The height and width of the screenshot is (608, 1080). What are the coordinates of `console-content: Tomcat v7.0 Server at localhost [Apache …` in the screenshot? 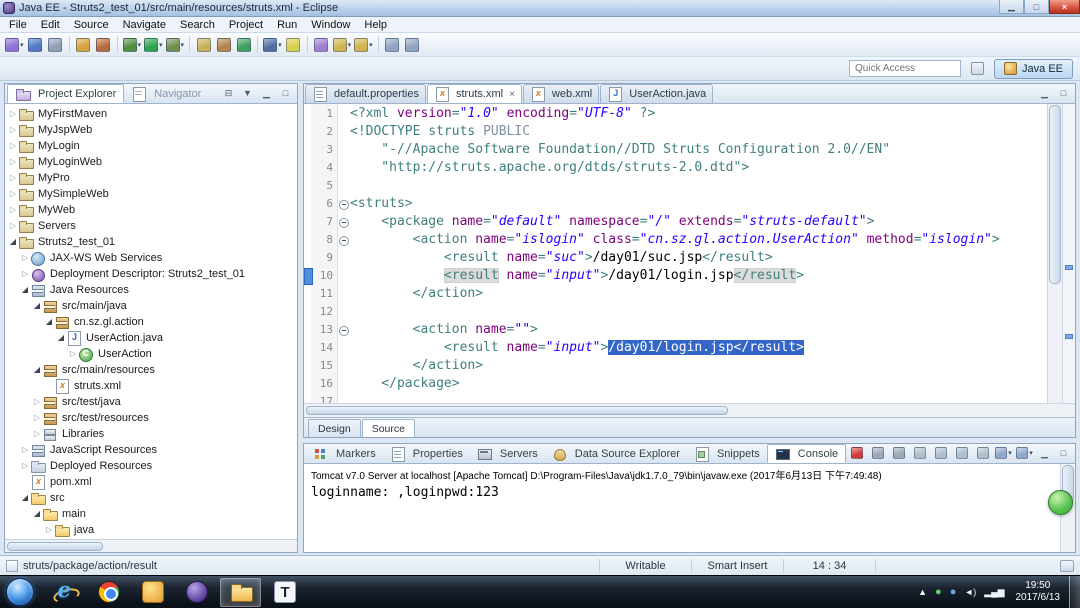 It's located at (689, 508).